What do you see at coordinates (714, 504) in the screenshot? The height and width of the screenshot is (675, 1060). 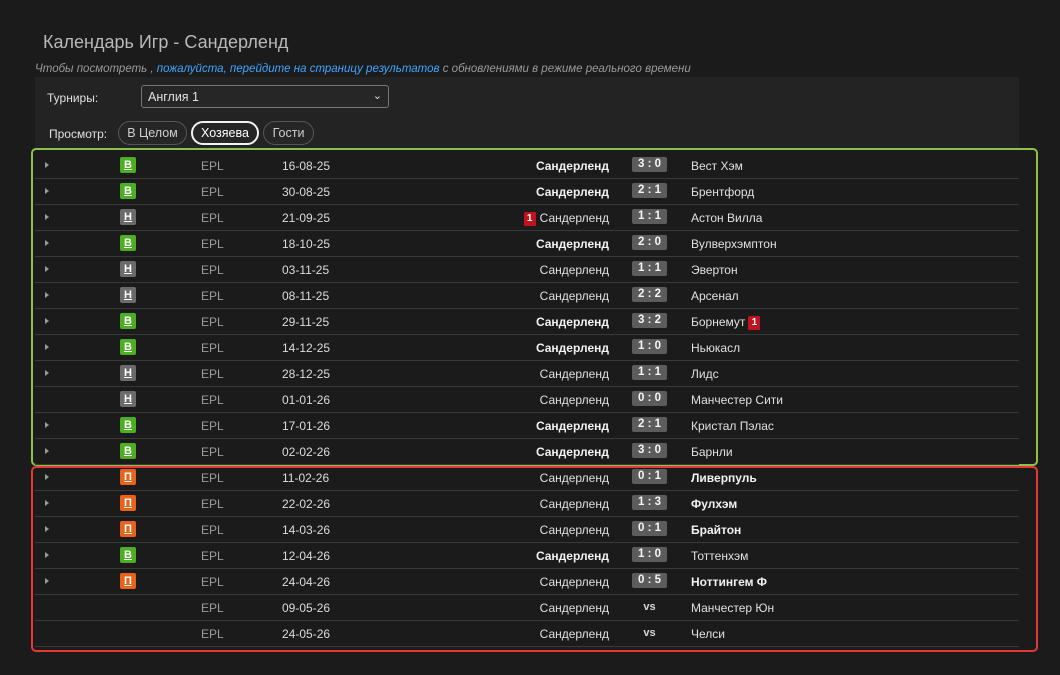 I see `away-team: Фулхэм` at bounding box center [714, 504].